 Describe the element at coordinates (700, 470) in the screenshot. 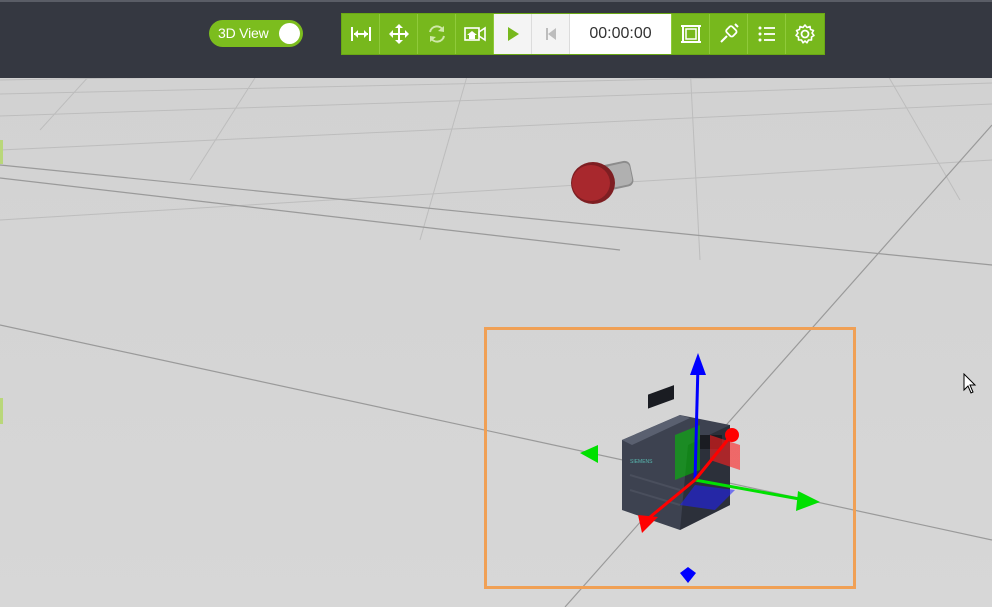

I see `transform-gizmo: SIEMENS` at that location.